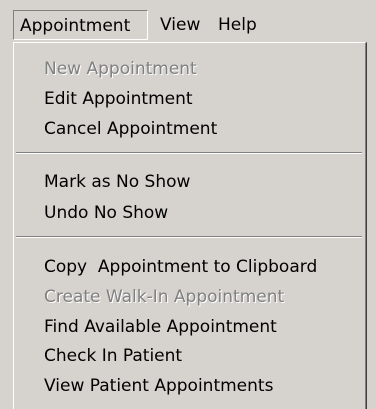  I want to click on menu-item-cancel-appointment: Cancel Appointment, so click(189, 129).